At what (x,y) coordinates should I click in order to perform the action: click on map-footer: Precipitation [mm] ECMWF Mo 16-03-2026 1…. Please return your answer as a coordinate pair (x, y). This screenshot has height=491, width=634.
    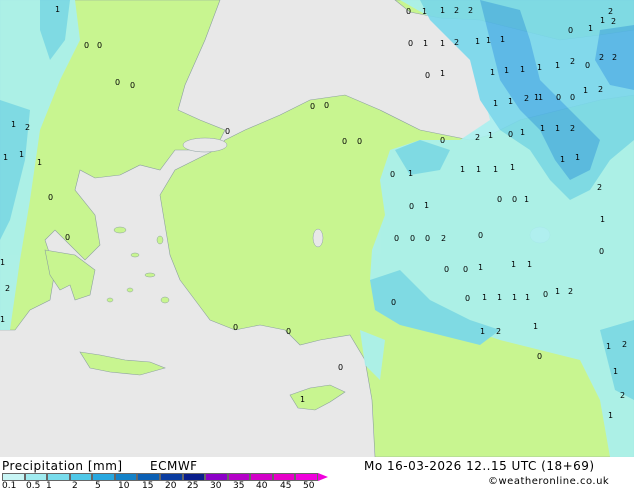
    Looking at the image, I should click on (317, 474).